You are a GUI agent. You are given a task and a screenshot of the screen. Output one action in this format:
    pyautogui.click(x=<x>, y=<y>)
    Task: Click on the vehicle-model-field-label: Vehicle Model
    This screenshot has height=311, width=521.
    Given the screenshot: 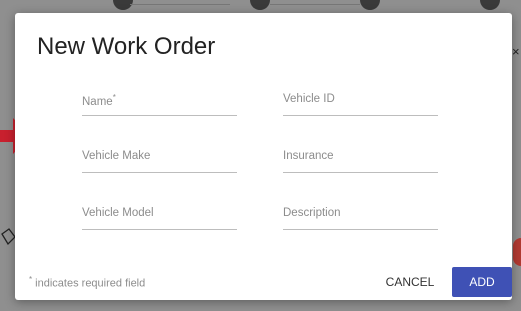 What is the action you would take?
    pyautogui.click(x=118, y=213)
    